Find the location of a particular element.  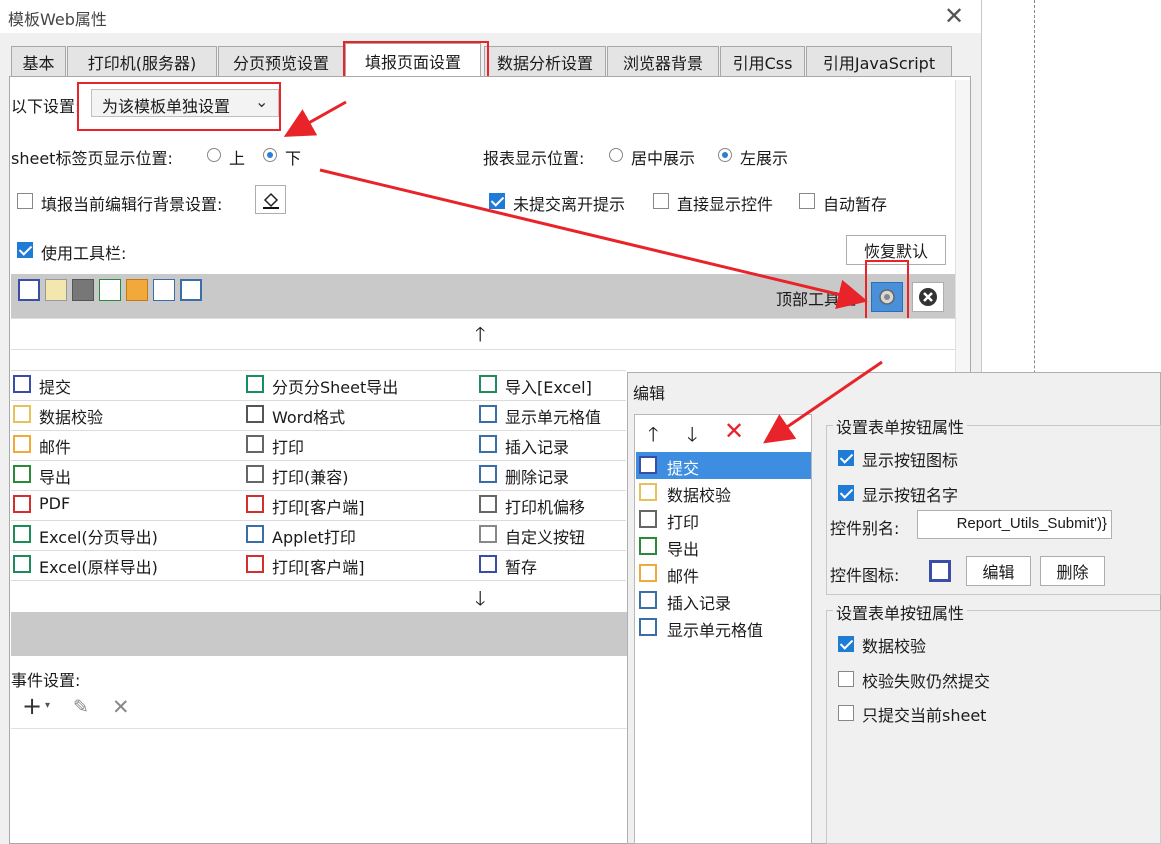

arrow-to-list is located at coordinates (823, 402).